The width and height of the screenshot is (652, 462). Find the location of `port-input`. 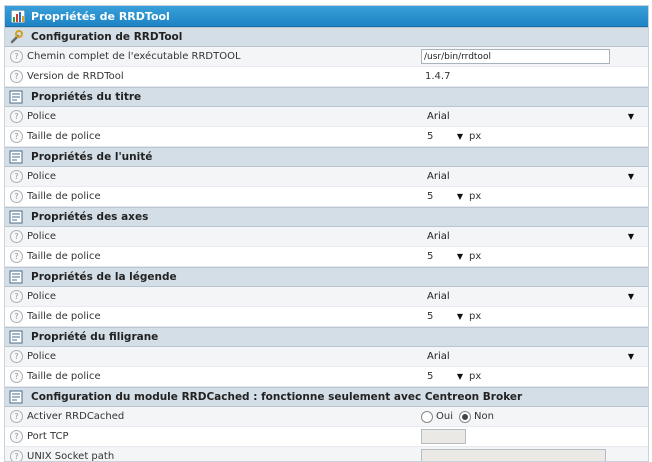

port-input is located at coordinates (443, 436).